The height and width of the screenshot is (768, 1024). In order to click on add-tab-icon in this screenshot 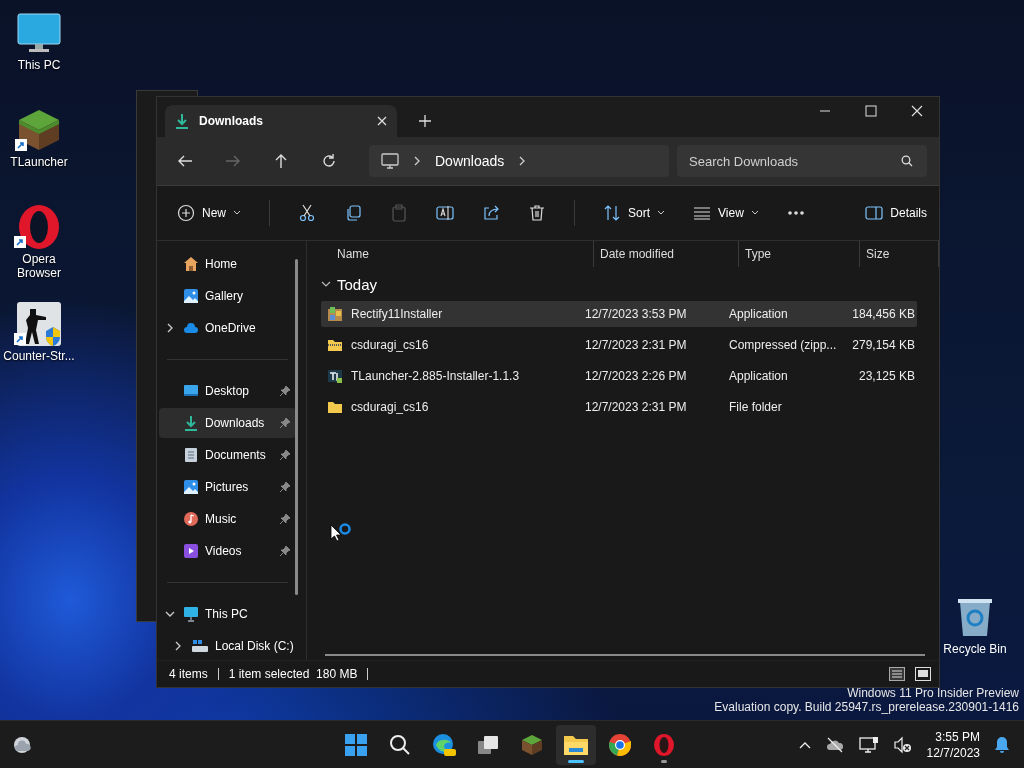, I will do `click(425, 121)`.